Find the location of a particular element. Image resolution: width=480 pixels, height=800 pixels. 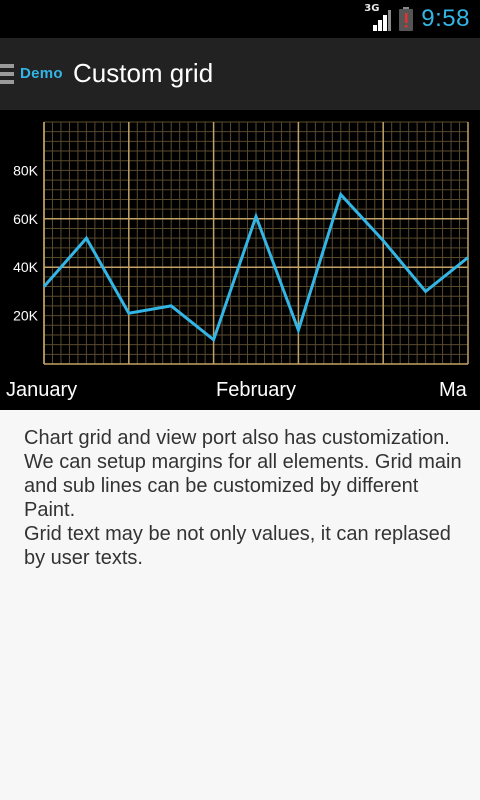

status-bar: 3G 9:58 is located at coordinates (240, 19).